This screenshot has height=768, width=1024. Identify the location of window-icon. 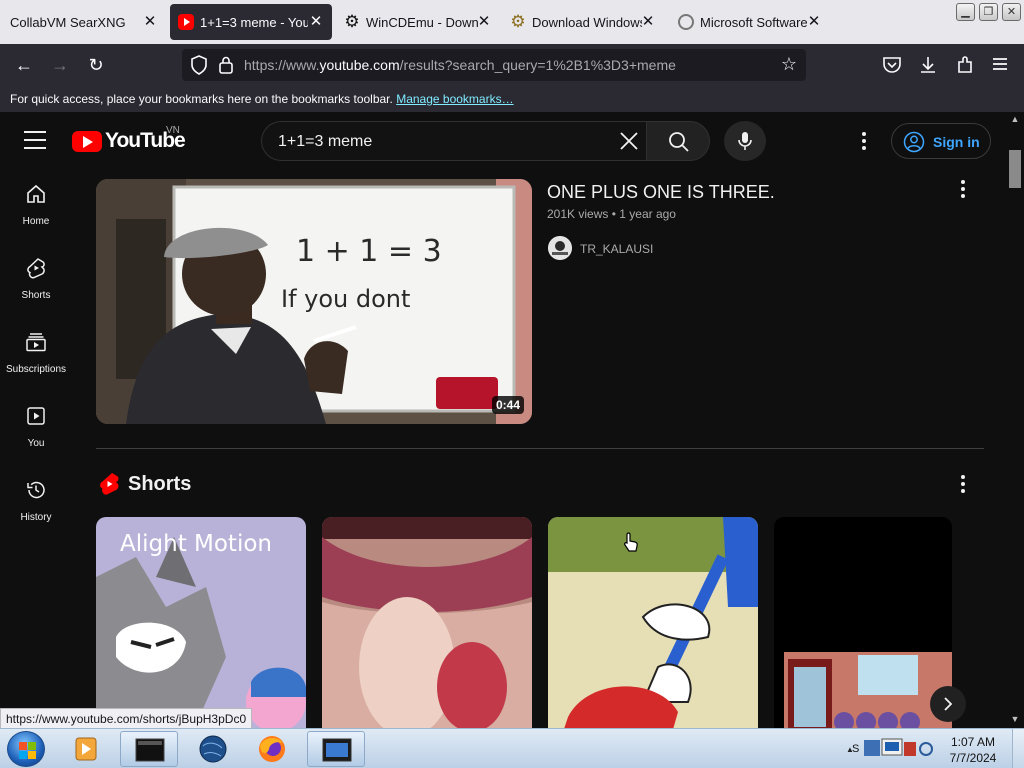
(337, 750).